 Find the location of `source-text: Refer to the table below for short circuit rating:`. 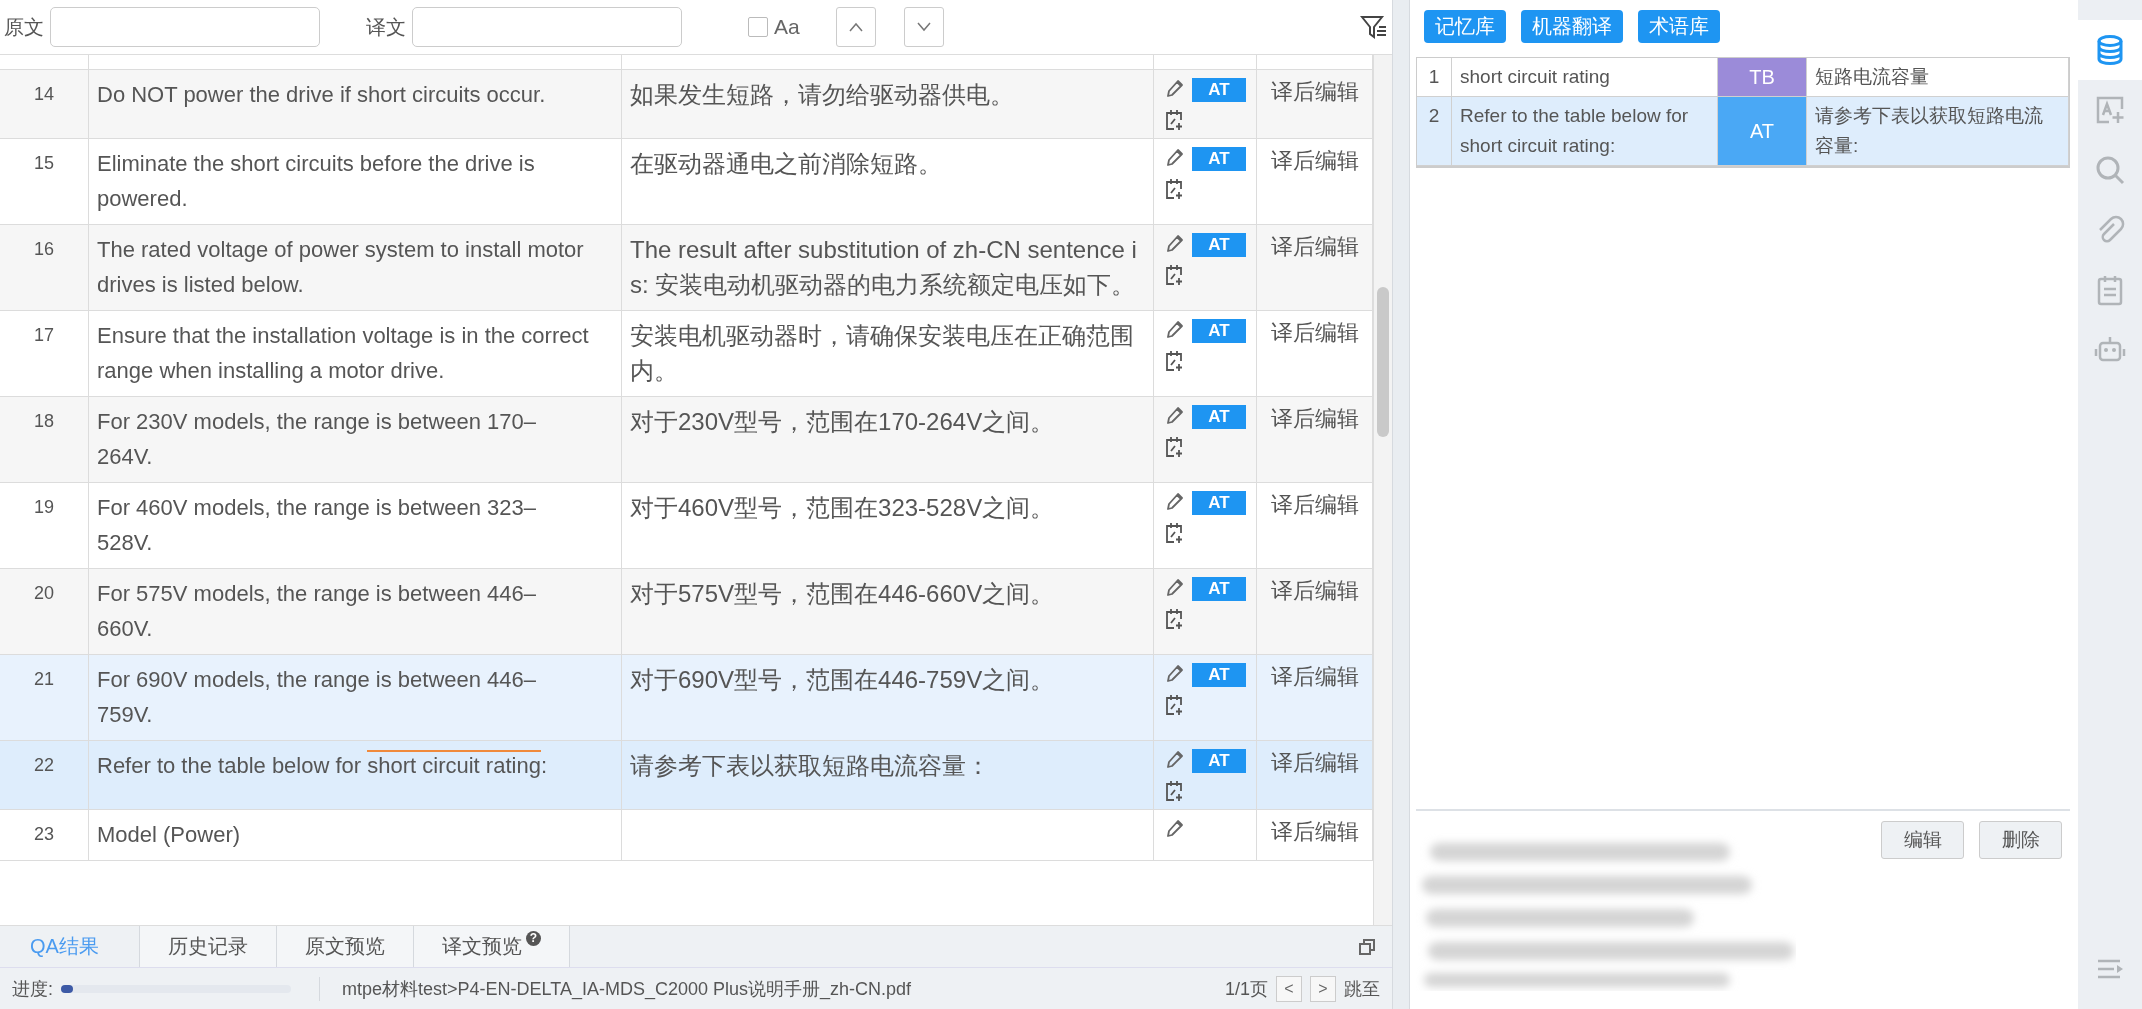

source-text: Refer to the table below for short circuit rating: is located at coordinates (355, 775).